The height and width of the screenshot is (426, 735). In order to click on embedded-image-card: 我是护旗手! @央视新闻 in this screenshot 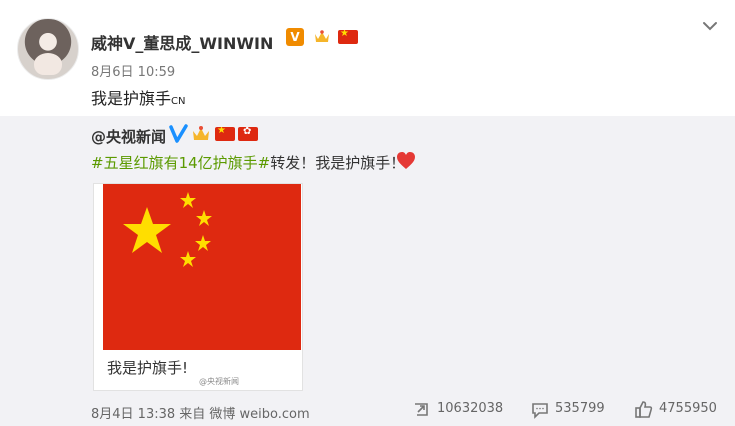, I will do `click(198, 287)`.